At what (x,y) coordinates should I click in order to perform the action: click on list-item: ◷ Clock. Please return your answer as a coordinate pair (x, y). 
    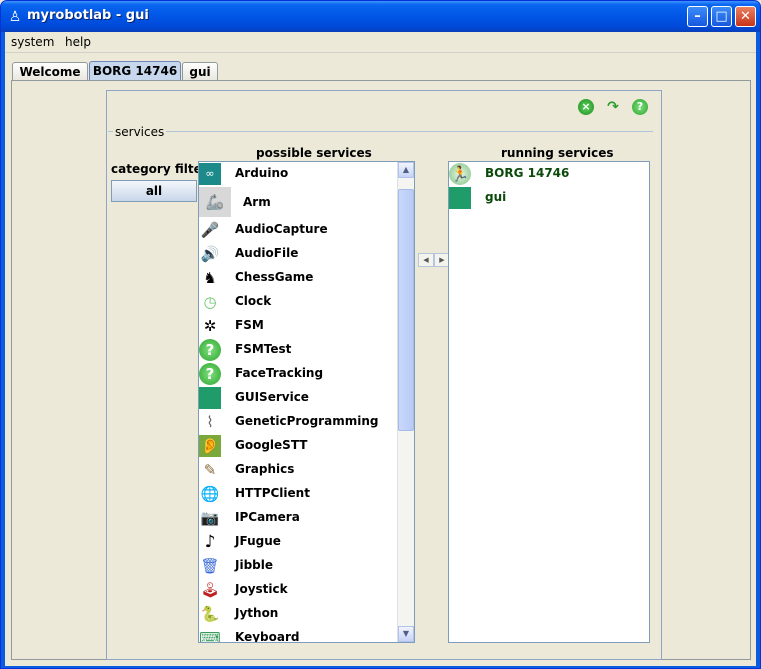
    Looking at the image, I should click on (306, 302).